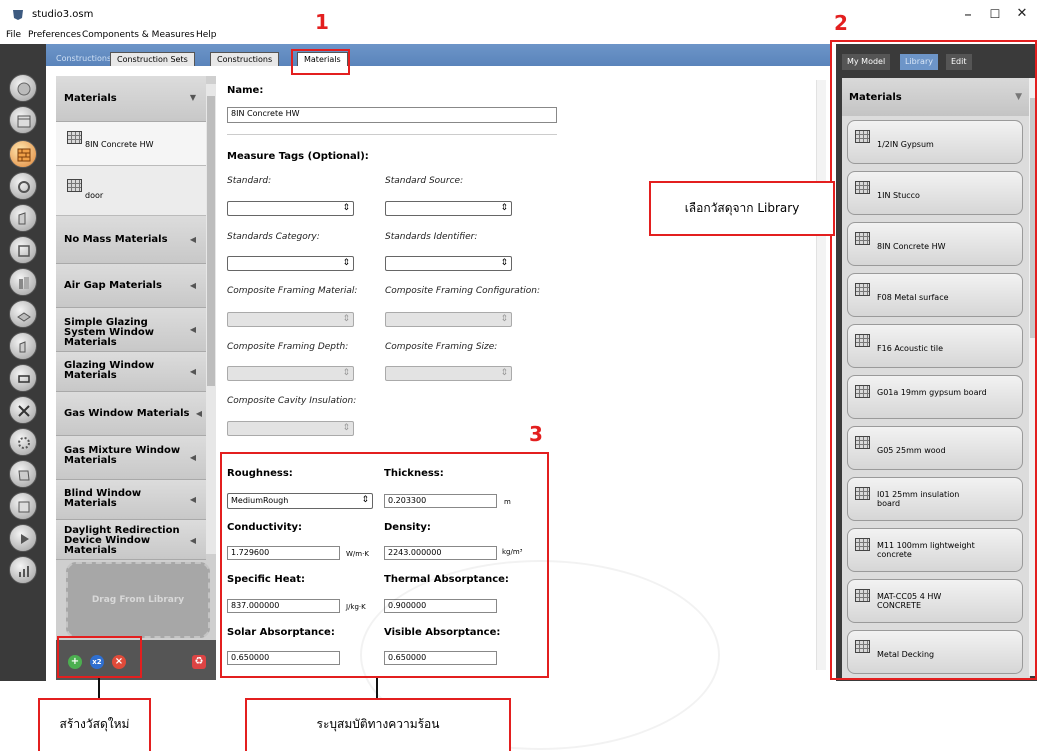 This screenshot has width=1037, height=751. I want to click on menu-file: File, so click(13, 35).